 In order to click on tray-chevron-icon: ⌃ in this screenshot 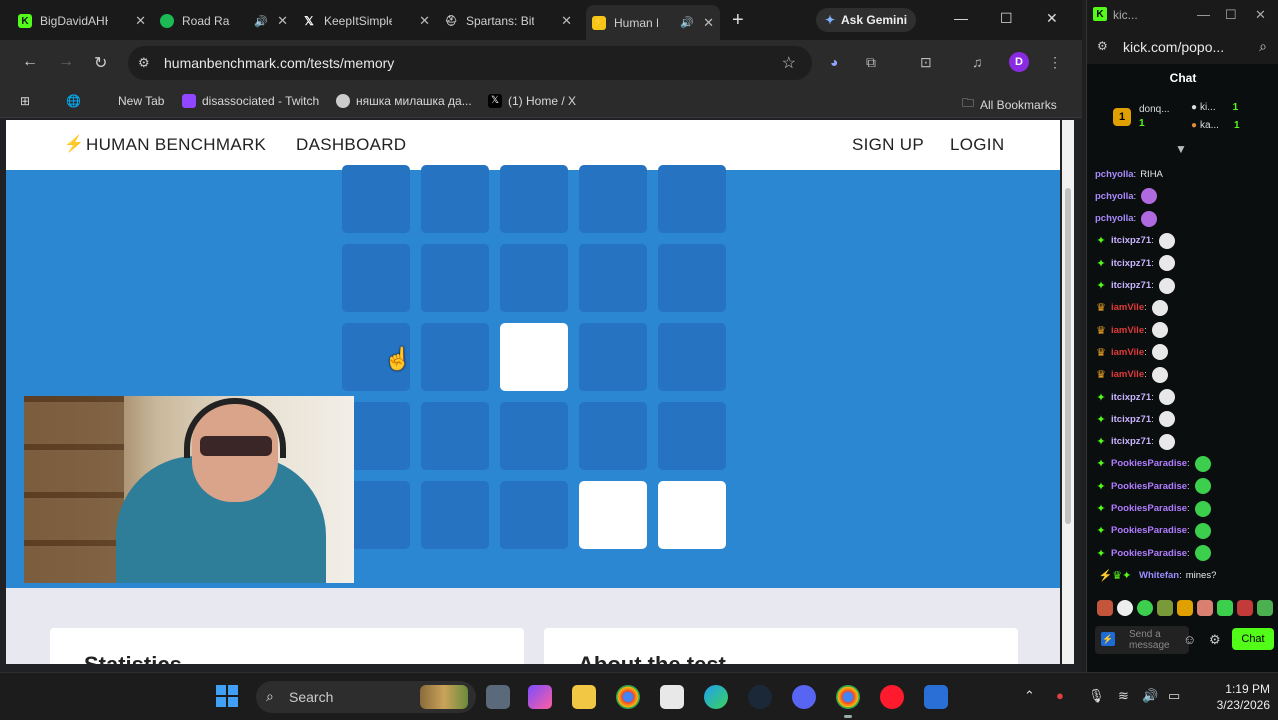, I will do `click(1029, 696)`.